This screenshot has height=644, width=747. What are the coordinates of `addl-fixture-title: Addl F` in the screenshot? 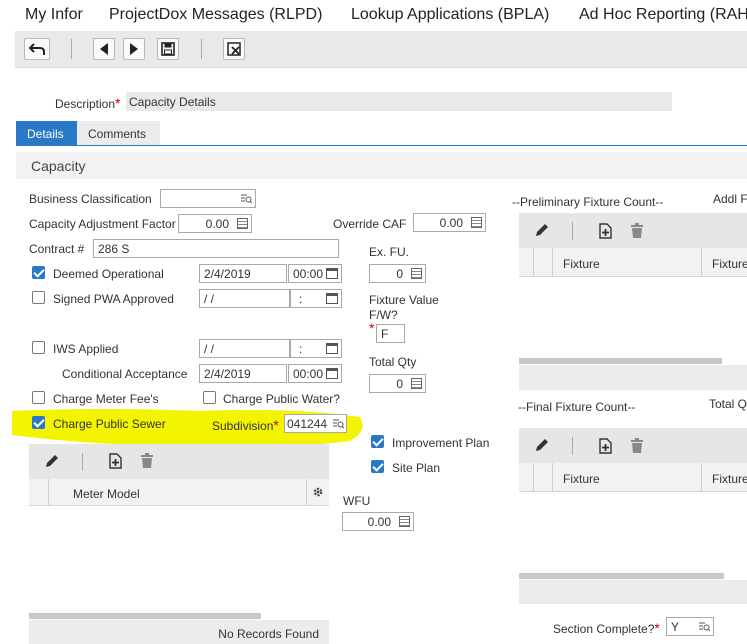 It's located at (730, 199).